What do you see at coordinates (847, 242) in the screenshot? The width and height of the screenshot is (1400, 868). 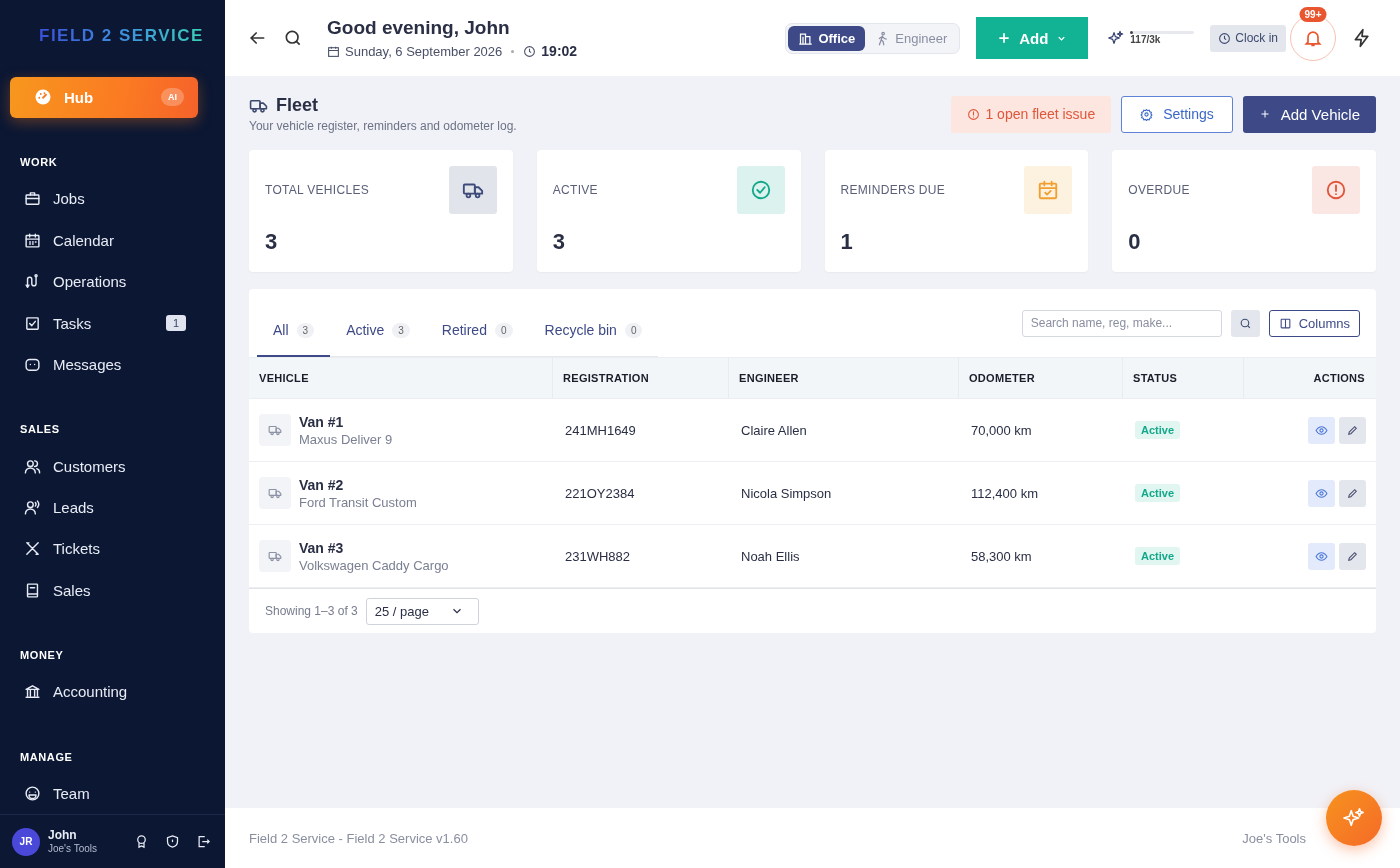 I see `stat-value: 1` at bounding box center [847, 242].